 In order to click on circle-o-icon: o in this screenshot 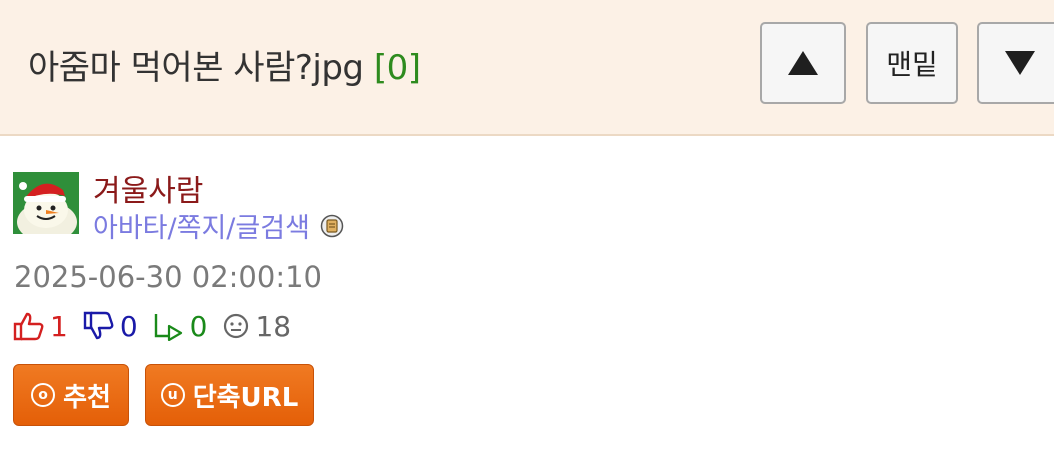, I will do `click(43, 395)`.